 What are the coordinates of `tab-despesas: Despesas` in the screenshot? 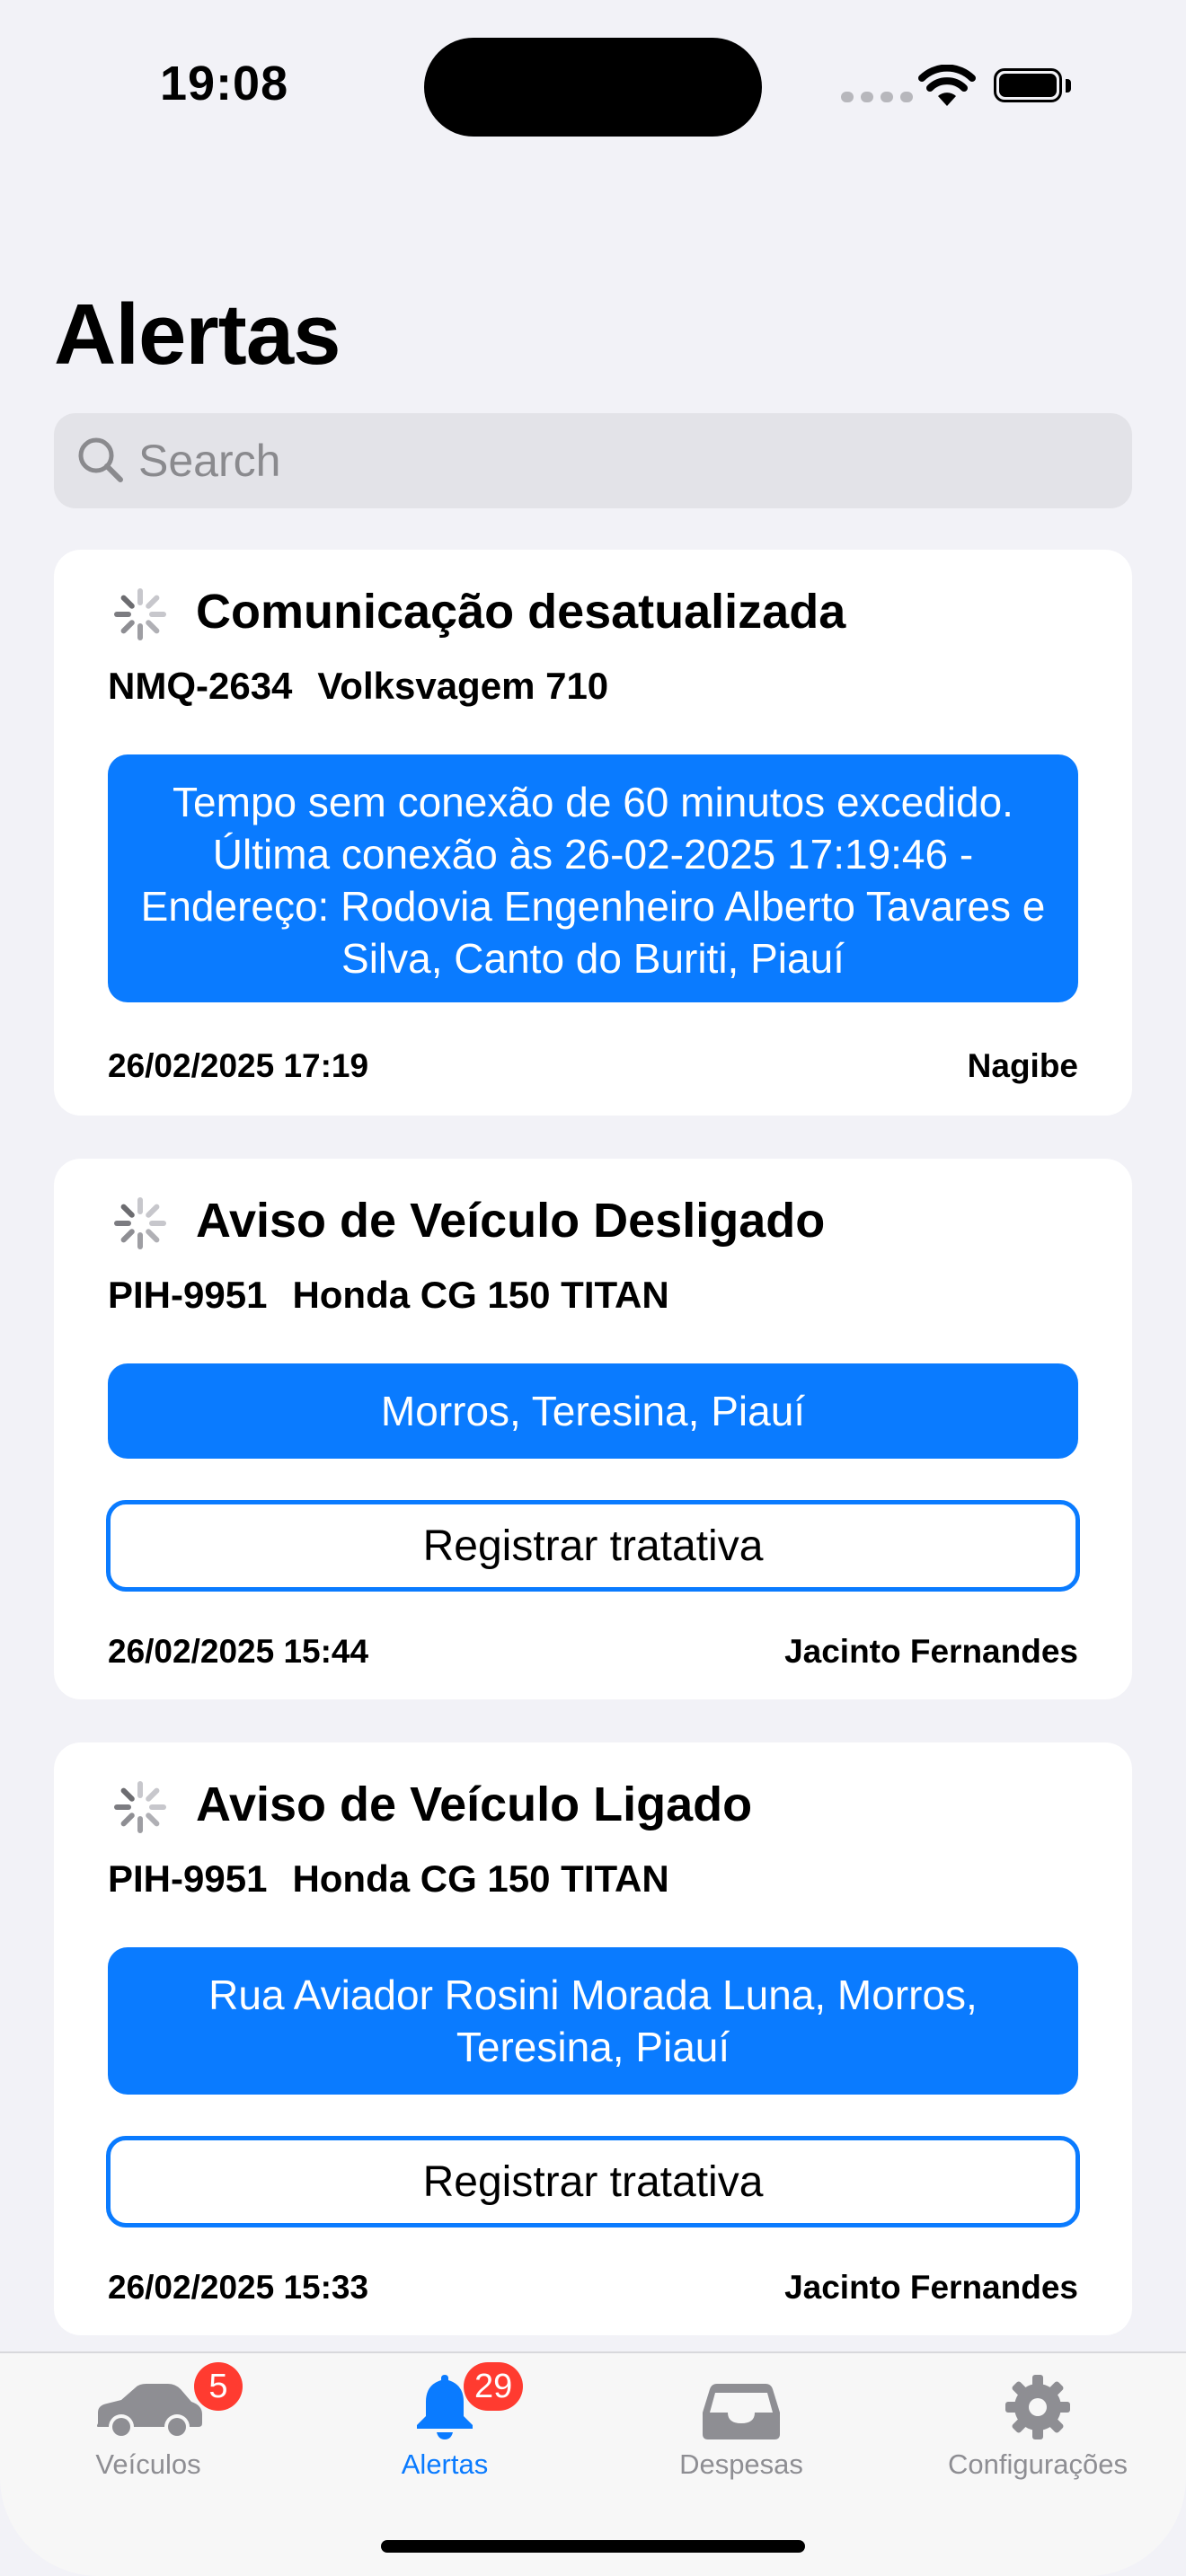 It's located at (741, 2434).